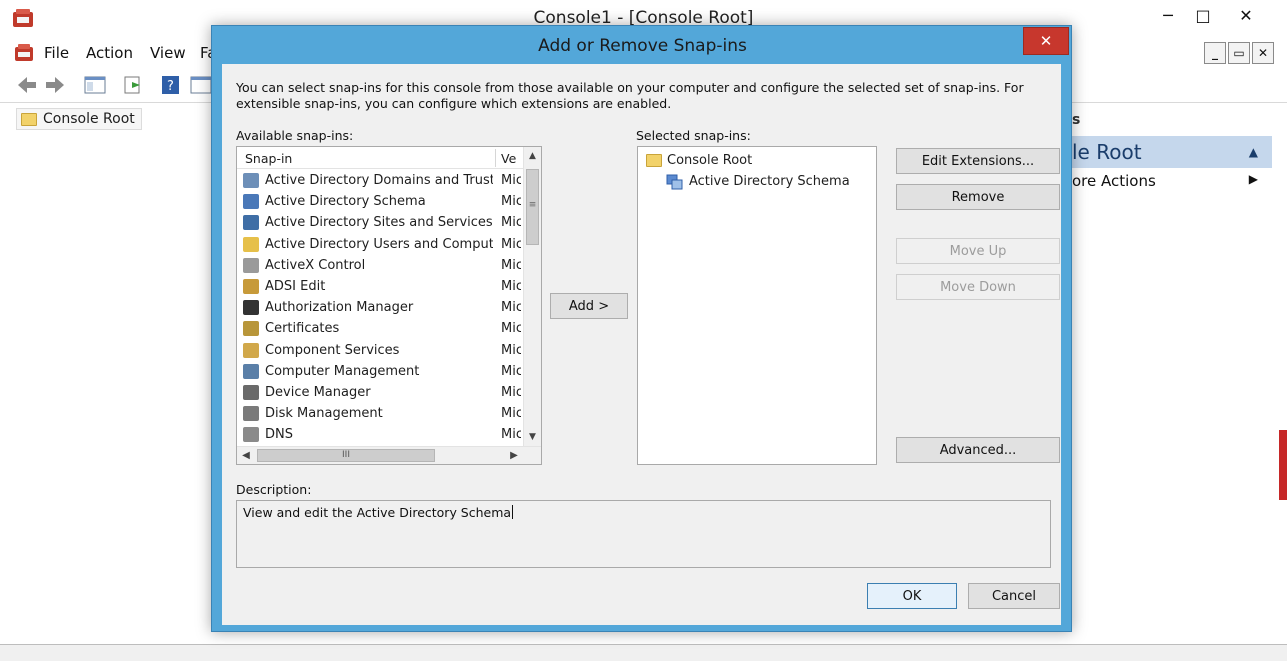 The width and height of the screenshot is (1287, 661). Describe the element at coordinates (251, 371) in the screenshot. I see `computer-management-icon` at that location.